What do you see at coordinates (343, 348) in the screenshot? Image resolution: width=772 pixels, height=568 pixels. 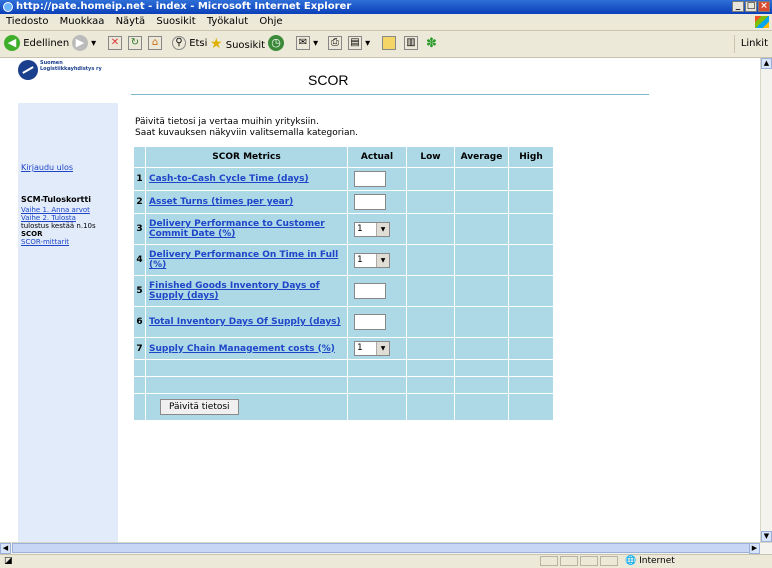 I see `table-row: 7 Supply Chain Management costs (%) 1 ▼` at bounding box center [343, 348].